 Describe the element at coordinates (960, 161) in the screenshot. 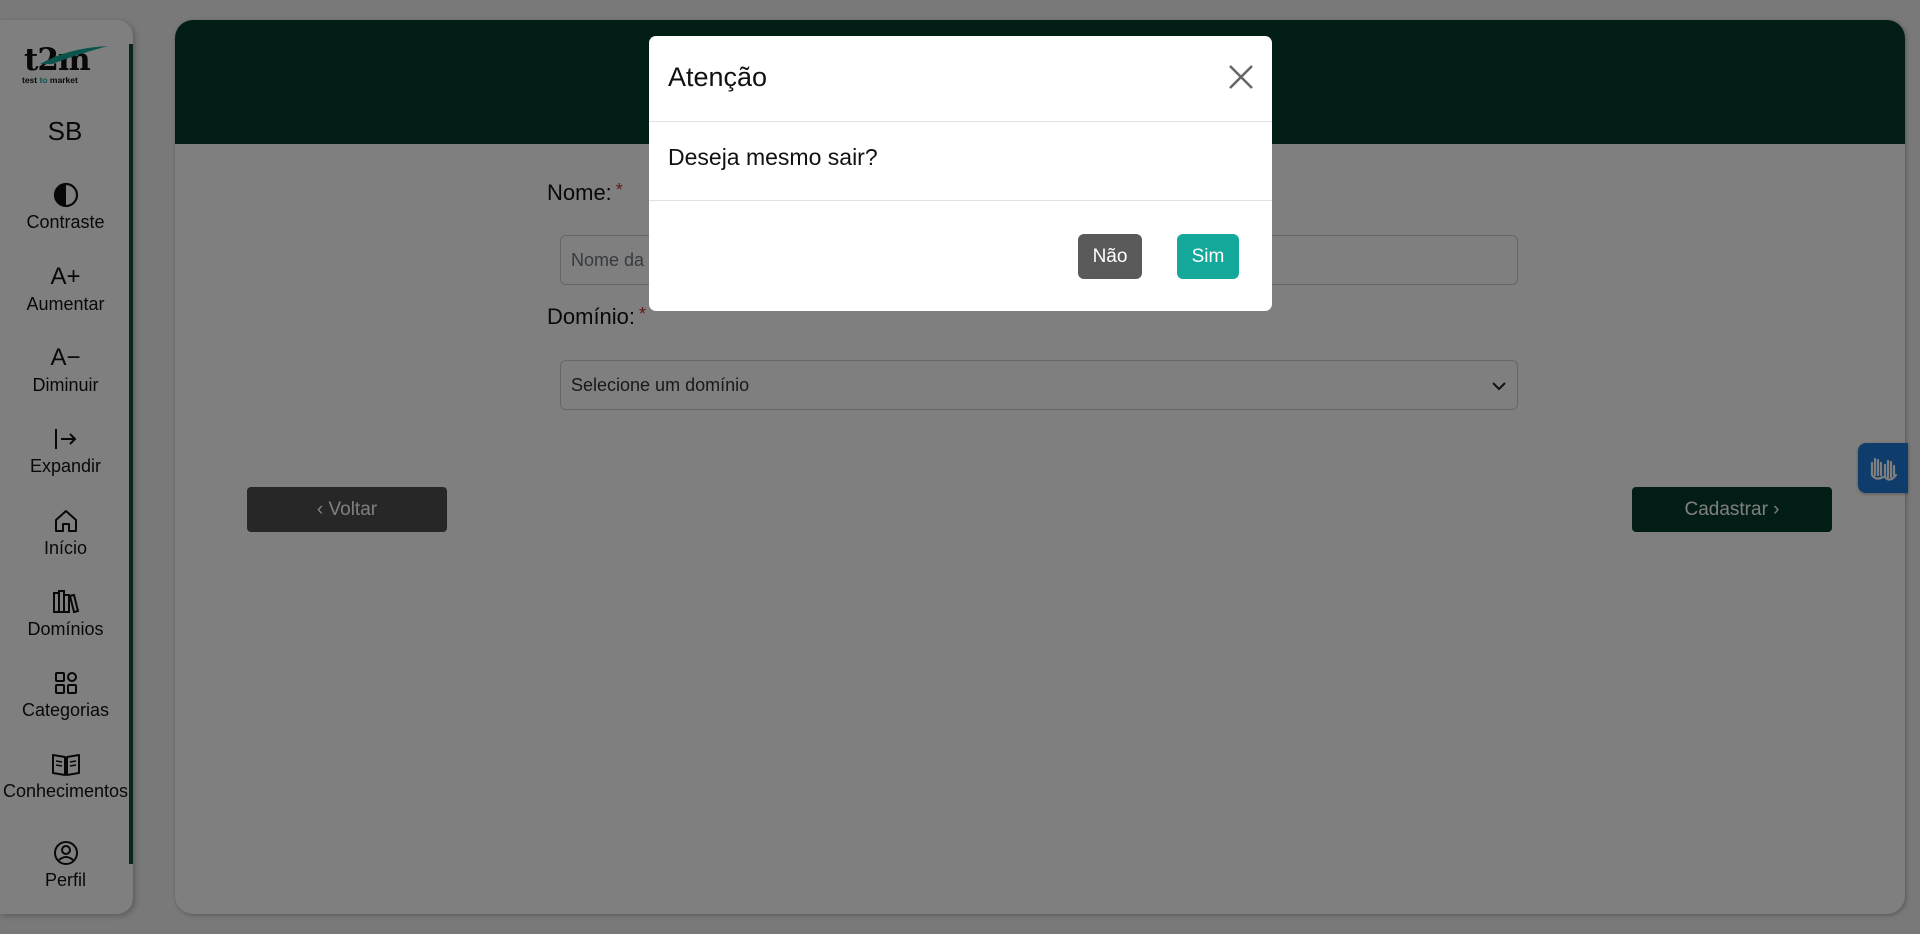

I see `modal-body: Deseja mesmo sair?` at that location.